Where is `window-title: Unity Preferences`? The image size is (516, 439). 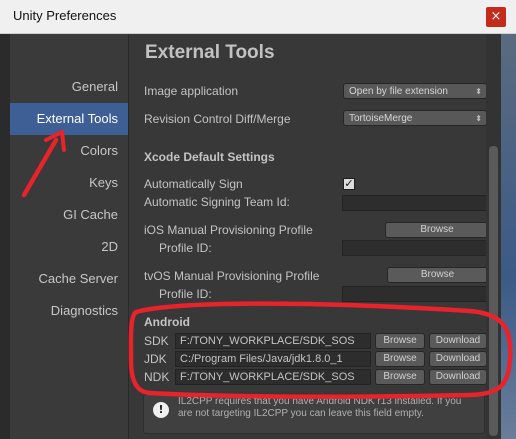
window-title: Unity Preferences is located at coordinates (65, 15).